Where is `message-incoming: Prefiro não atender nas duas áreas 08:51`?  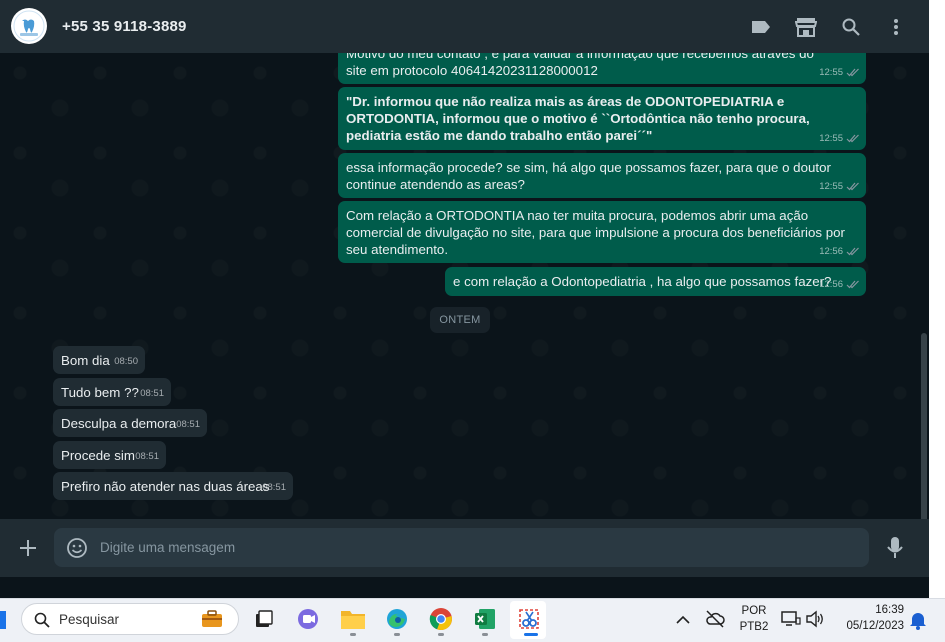 message-incoming: Prefiro não atender nas duas áreas 08:51 is located at coordinates (173, 486).